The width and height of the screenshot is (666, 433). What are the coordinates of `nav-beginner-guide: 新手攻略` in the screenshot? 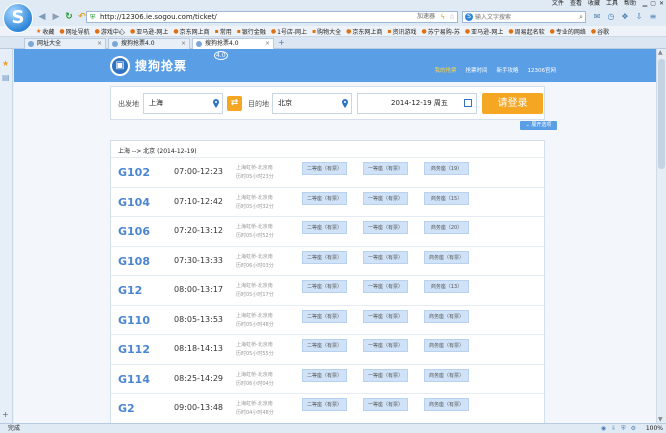 It's located at (507, 70).